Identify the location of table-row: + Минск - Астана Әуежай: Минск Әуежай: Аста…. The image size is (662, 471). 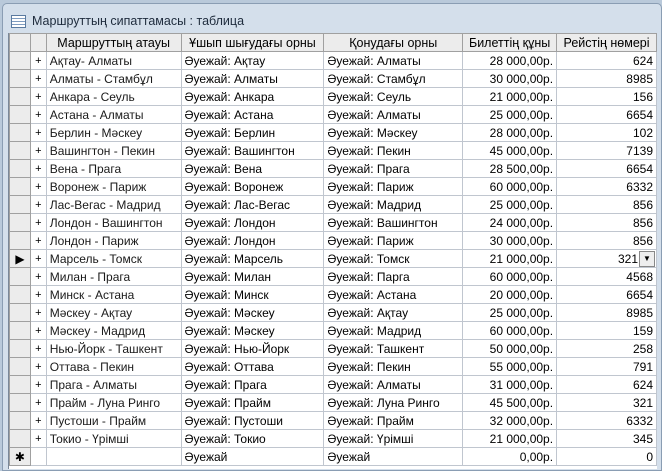
(333, 294).